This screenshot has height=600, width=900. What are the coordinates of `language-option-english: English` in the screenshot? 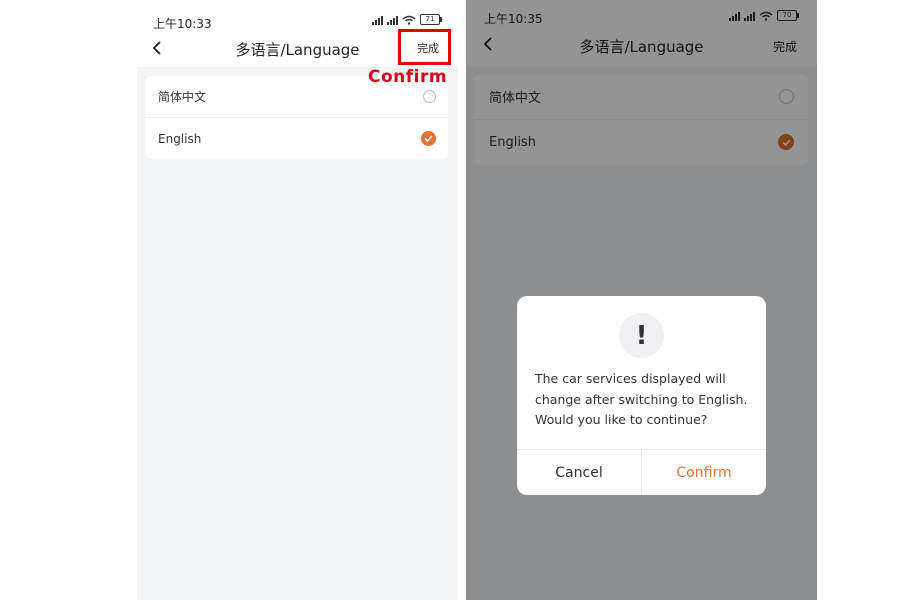 It's located at (296, 138).